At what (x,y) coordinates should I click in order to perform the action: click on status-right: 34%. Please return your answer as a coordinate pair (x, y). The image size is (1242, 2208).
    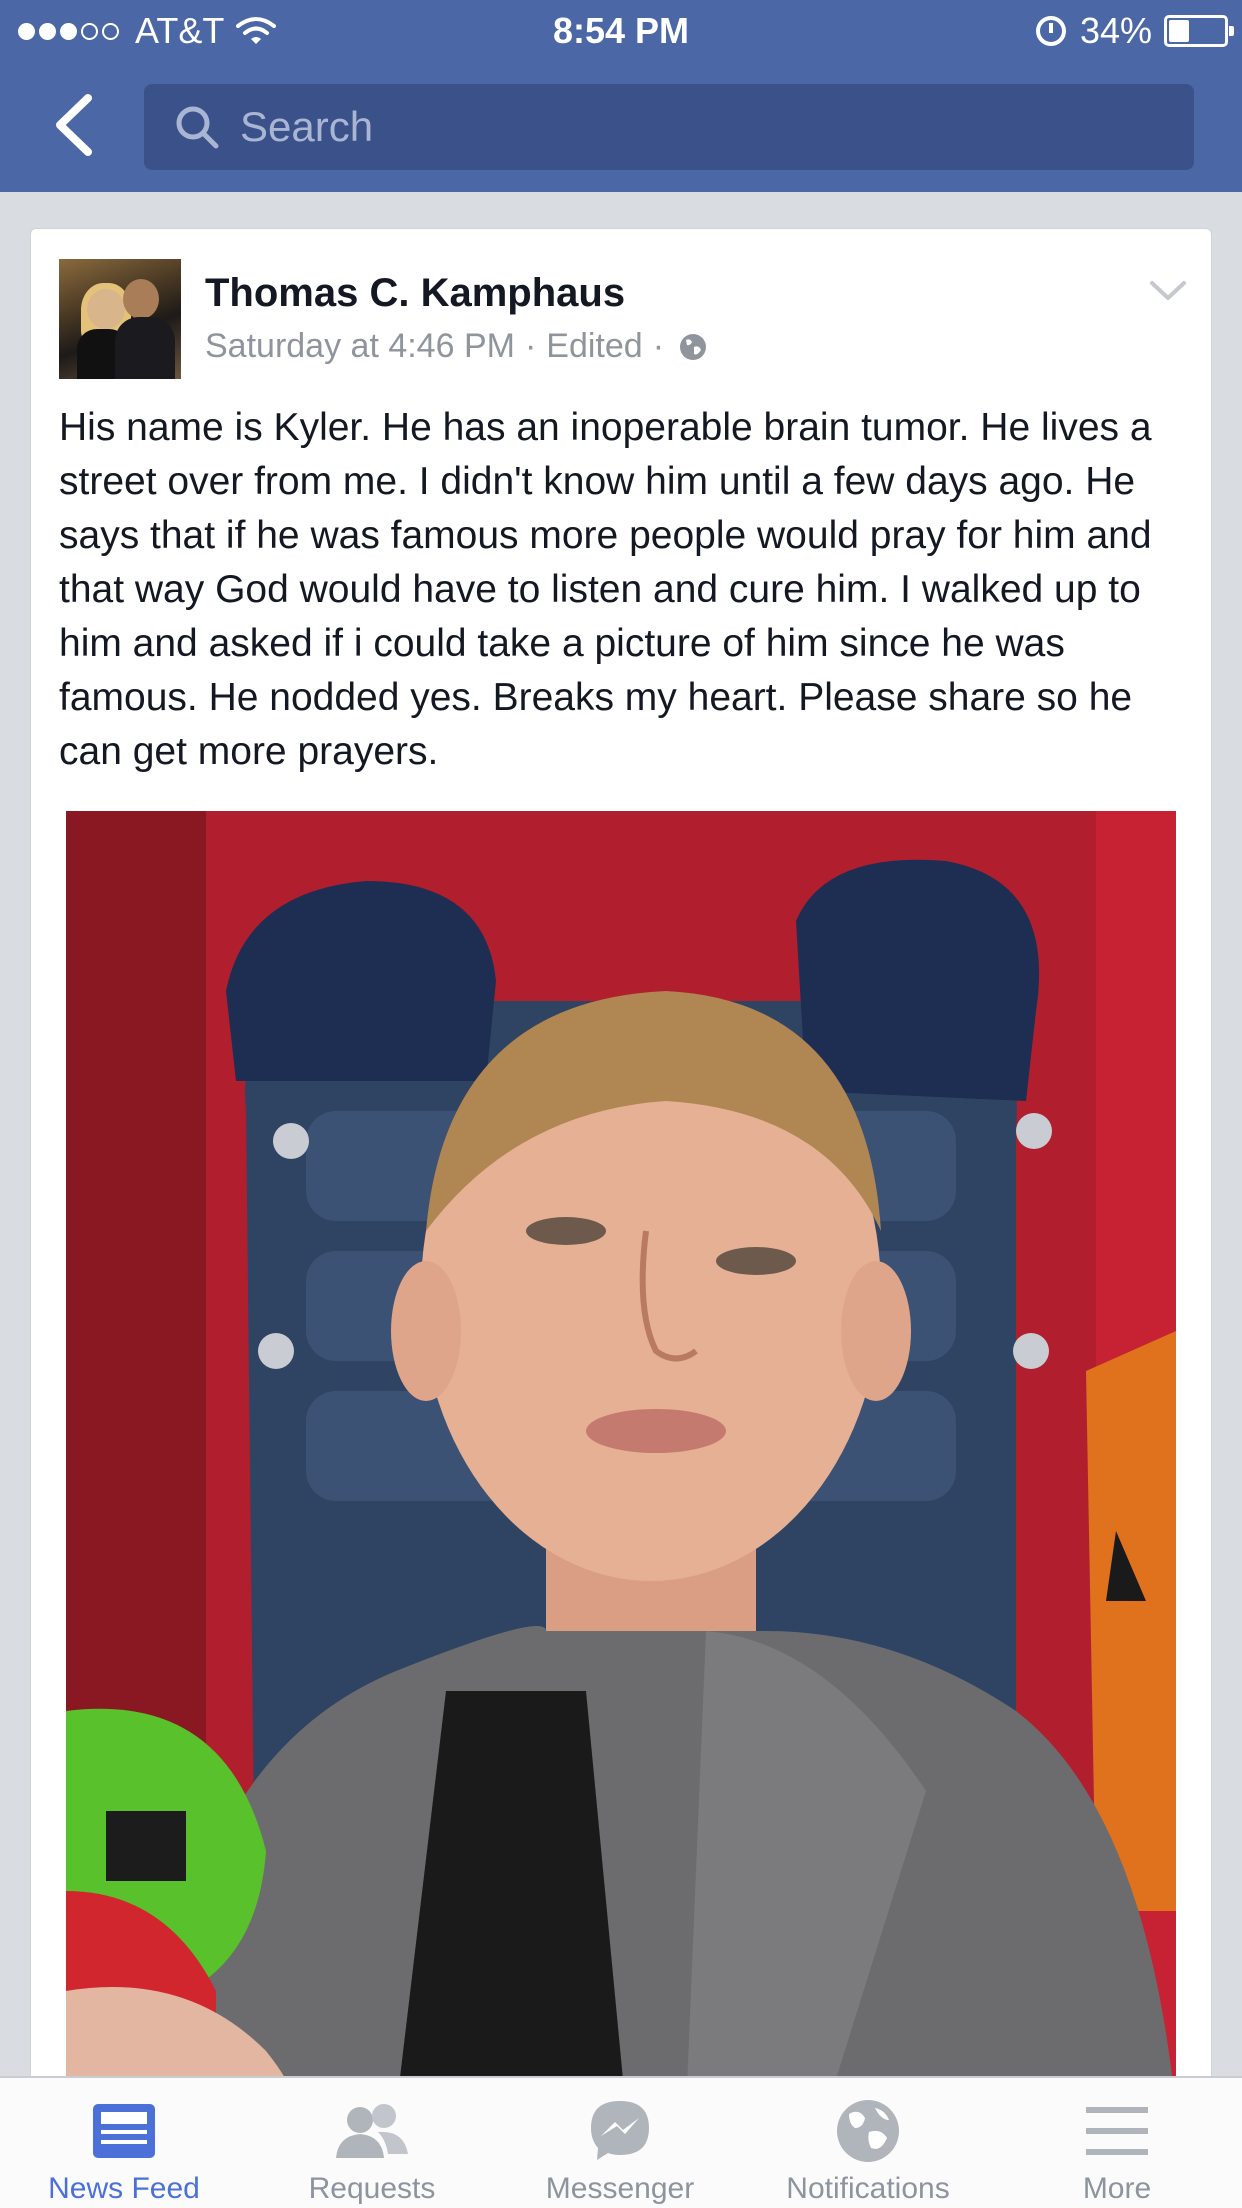
    Looking at the image, I should click on (1134, 31).